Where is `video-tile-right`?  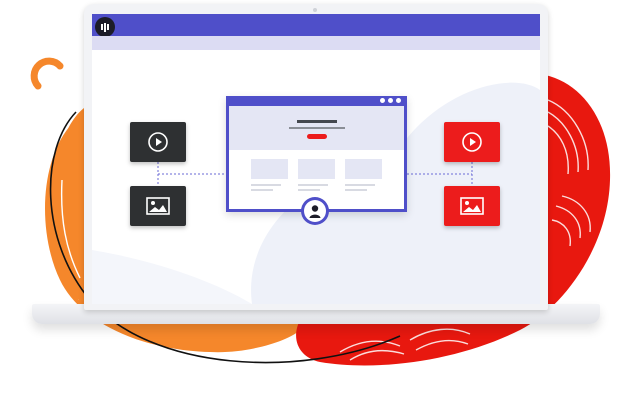 video-tile-right is located at coordinates (472, 142).